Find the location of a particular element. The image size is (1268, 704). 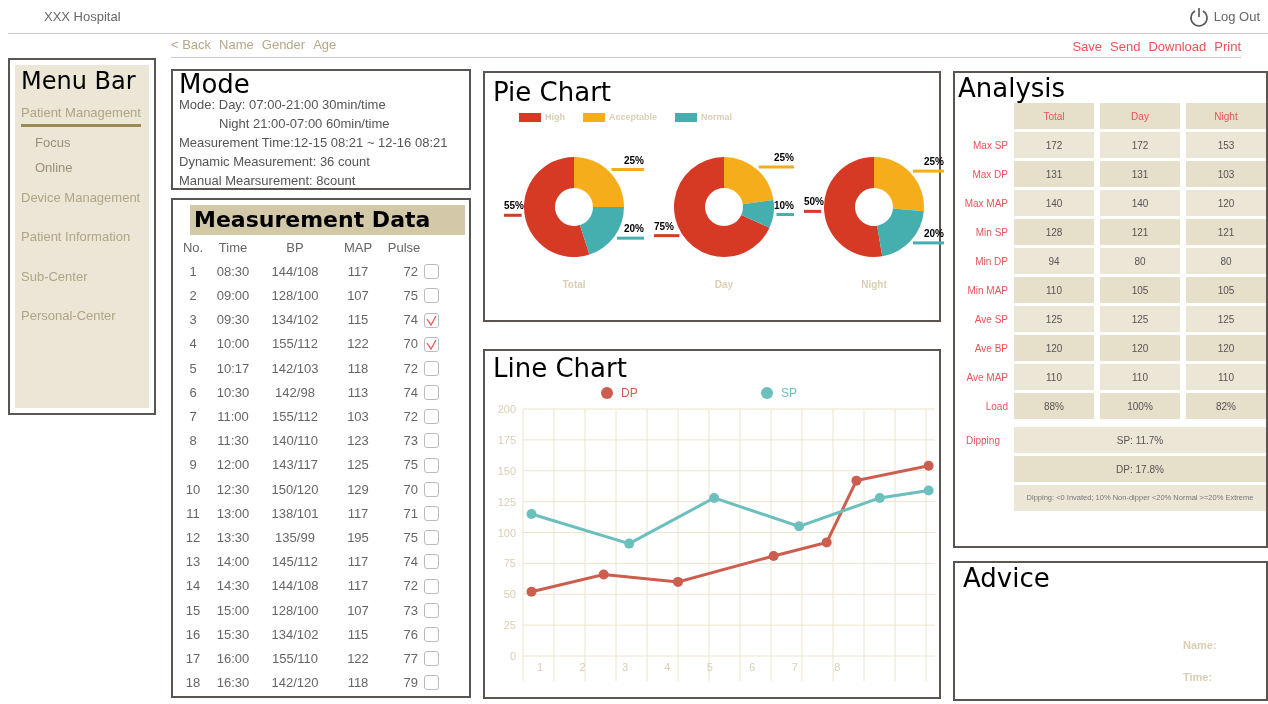

analysis-title: Analysis is located at coordinates (1012, 88).